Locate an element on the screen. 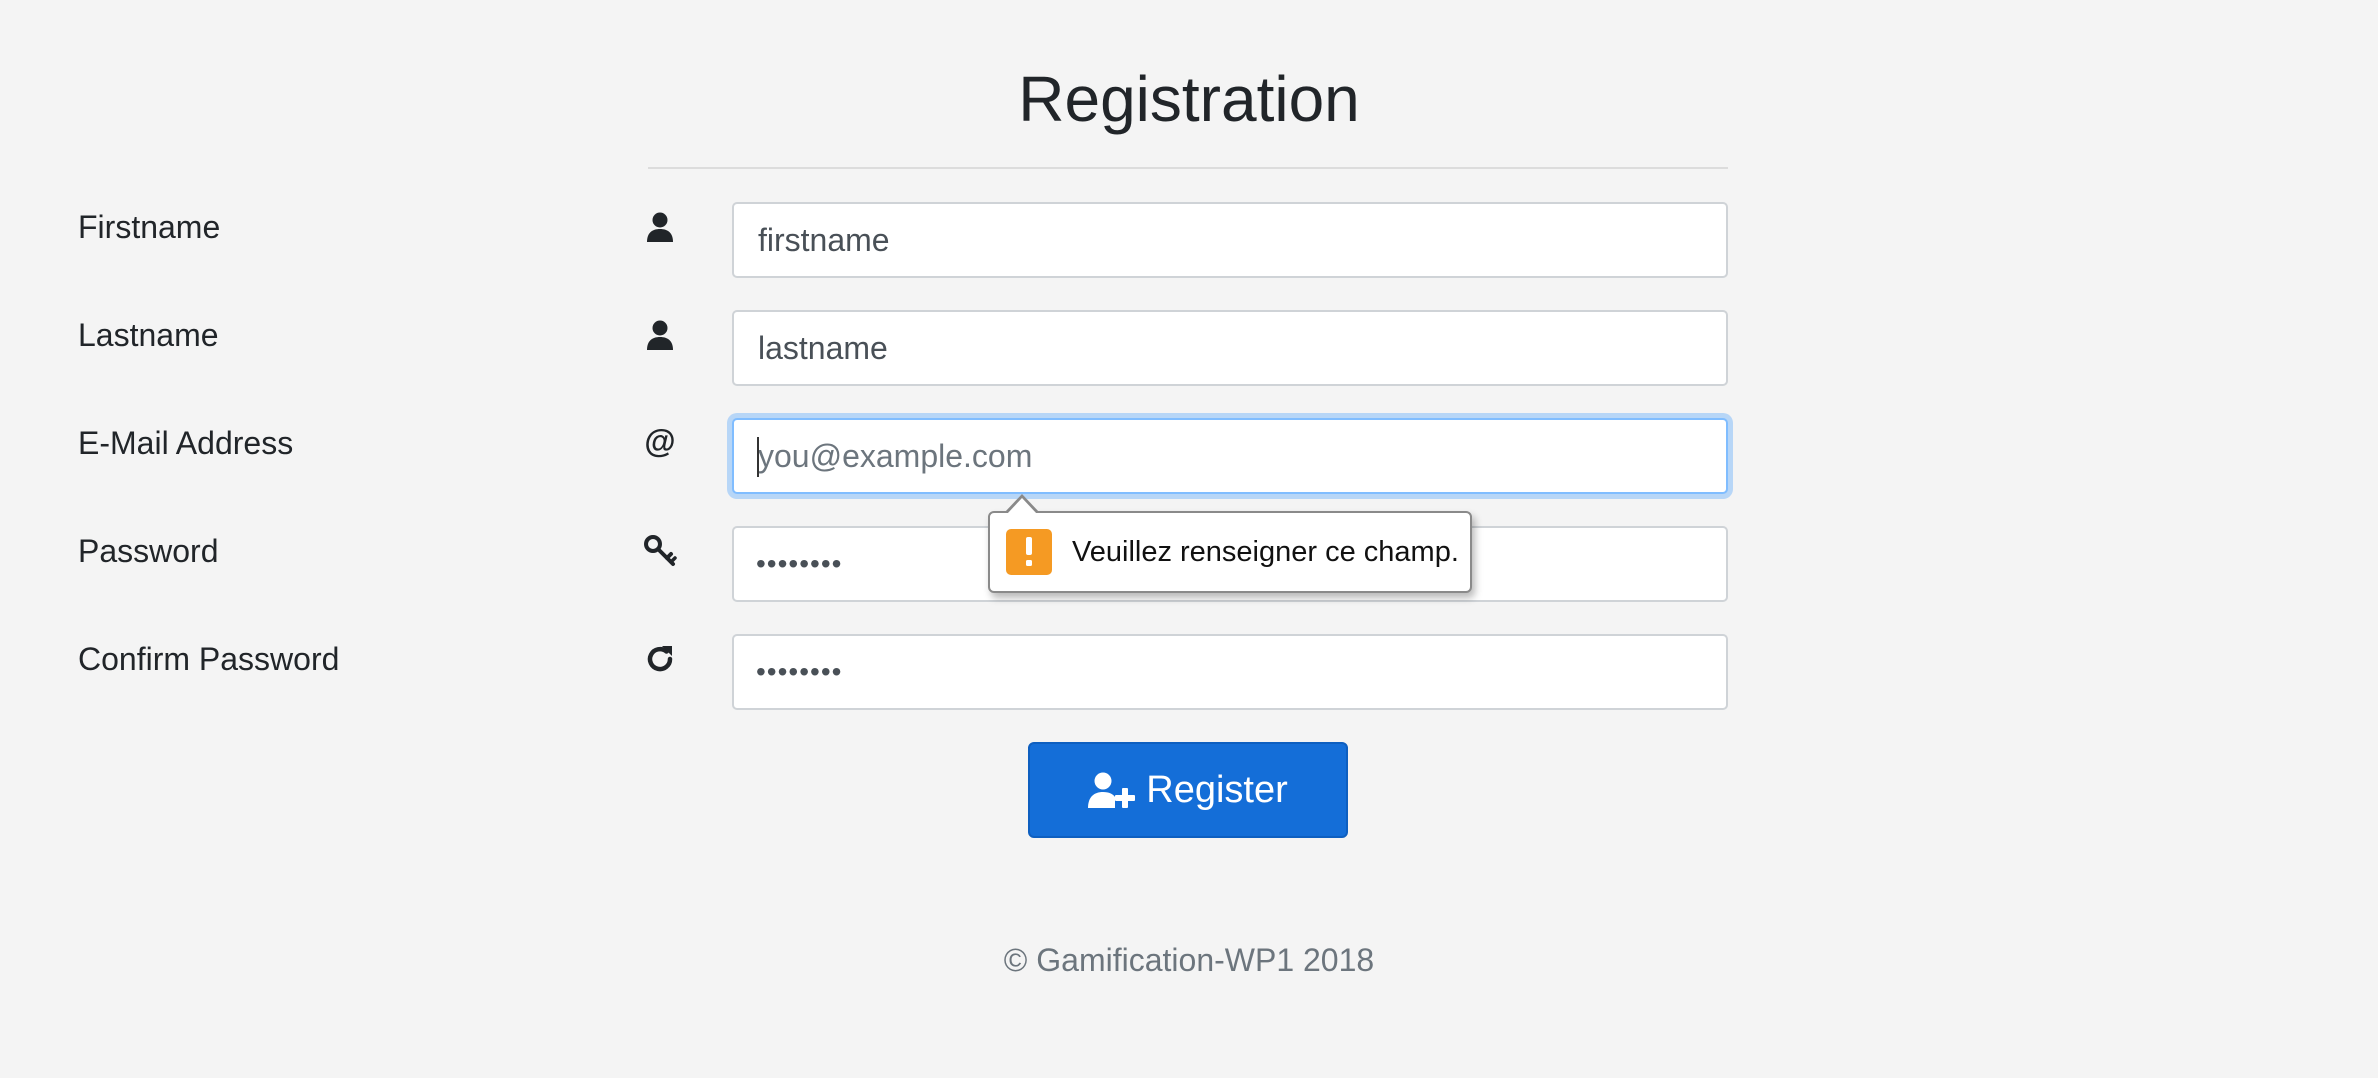 The height and width of the screenshot is (1078, 2378). firstname-input is located at coordinates (1230, 240).